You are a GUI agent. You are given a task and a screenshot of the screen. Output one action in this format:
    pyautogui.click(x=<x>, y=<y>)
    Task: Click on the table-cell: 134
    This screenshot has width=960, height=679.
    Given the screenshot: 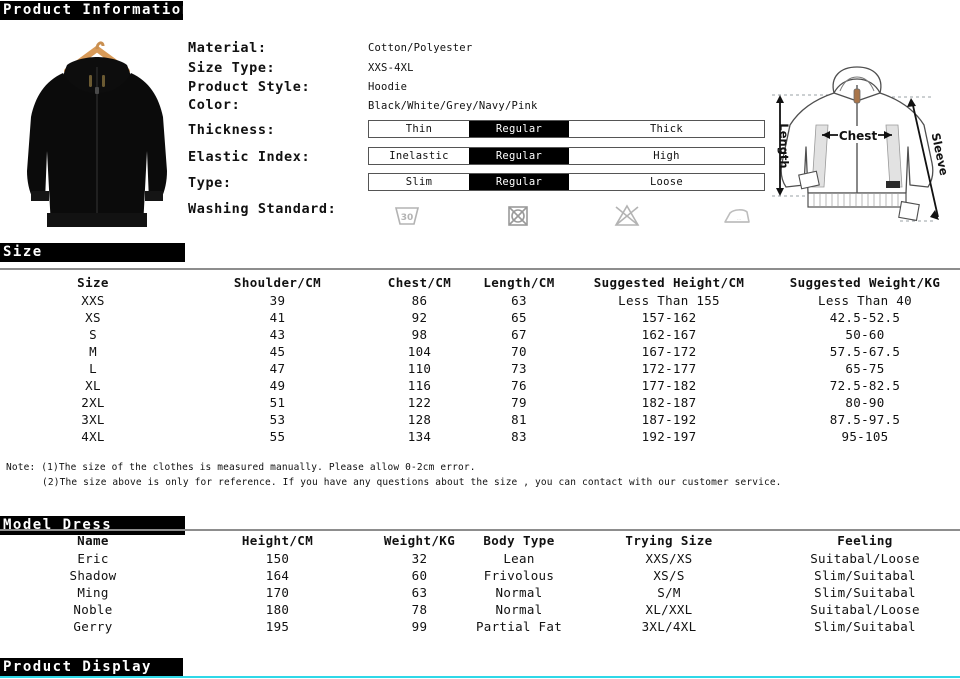 What is the action you would take?
    pyautogui.click(x=419, y=436)
    